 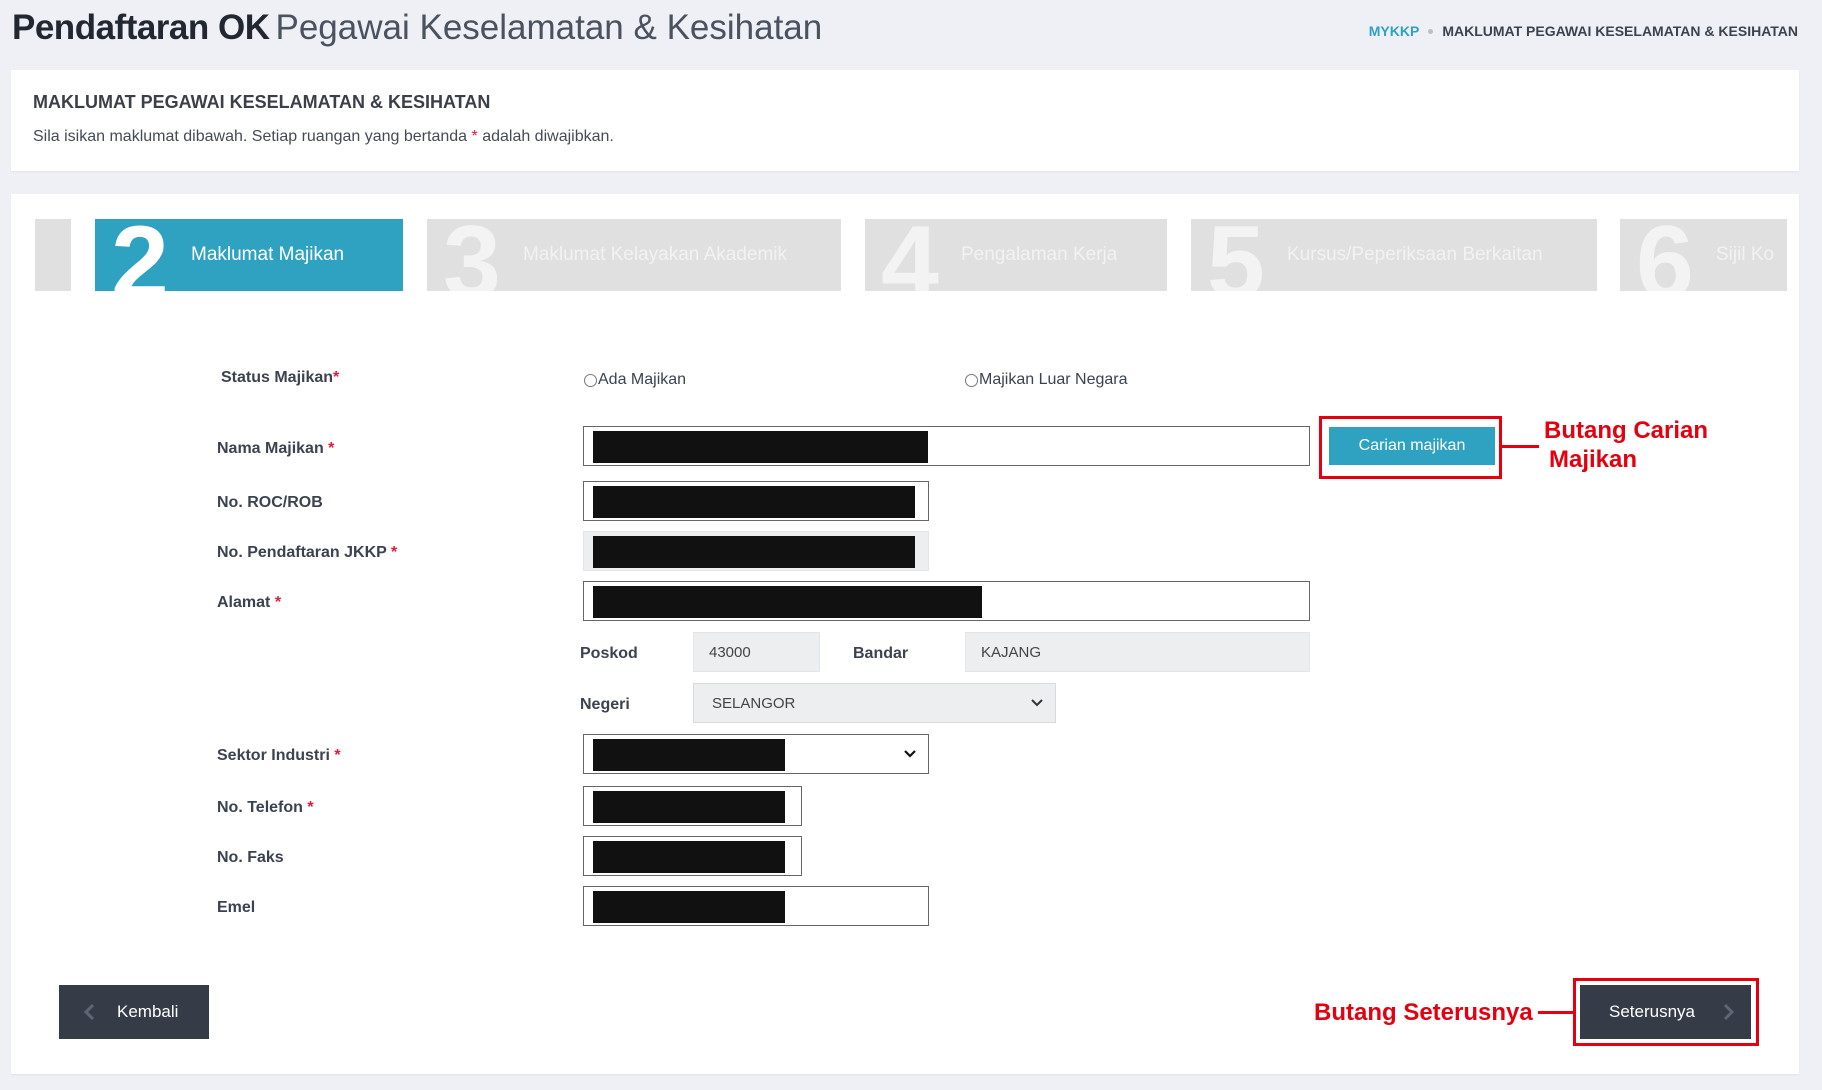 What do you see at coordinates (141, 27) in the screenshot?
I see `page-title-bold: Pendaftaran OK` at bounding box center [141, 27].